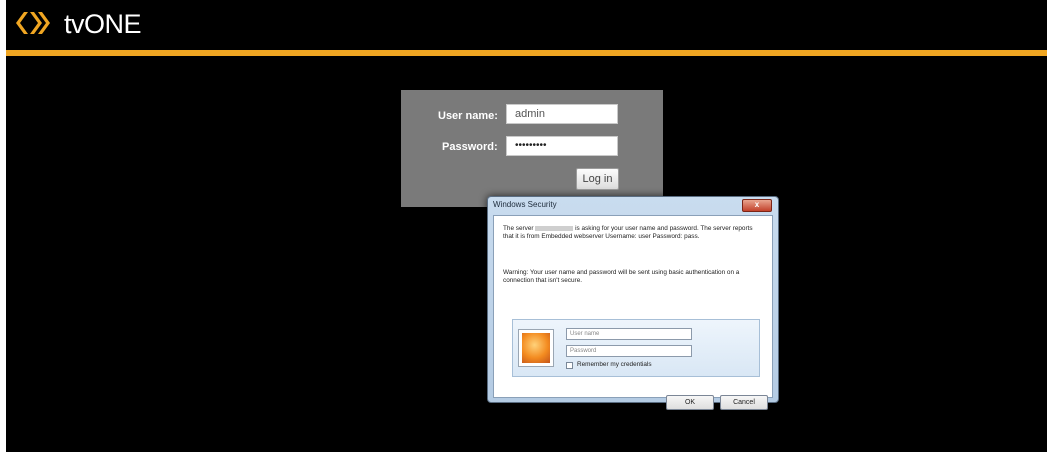 This screenshot has height=452, width=1047. What do you see at coordinates (614, 364) in the screenshot?
I see `remember-credentials-label: Remember my credentials` at bounding box center [614, 364].